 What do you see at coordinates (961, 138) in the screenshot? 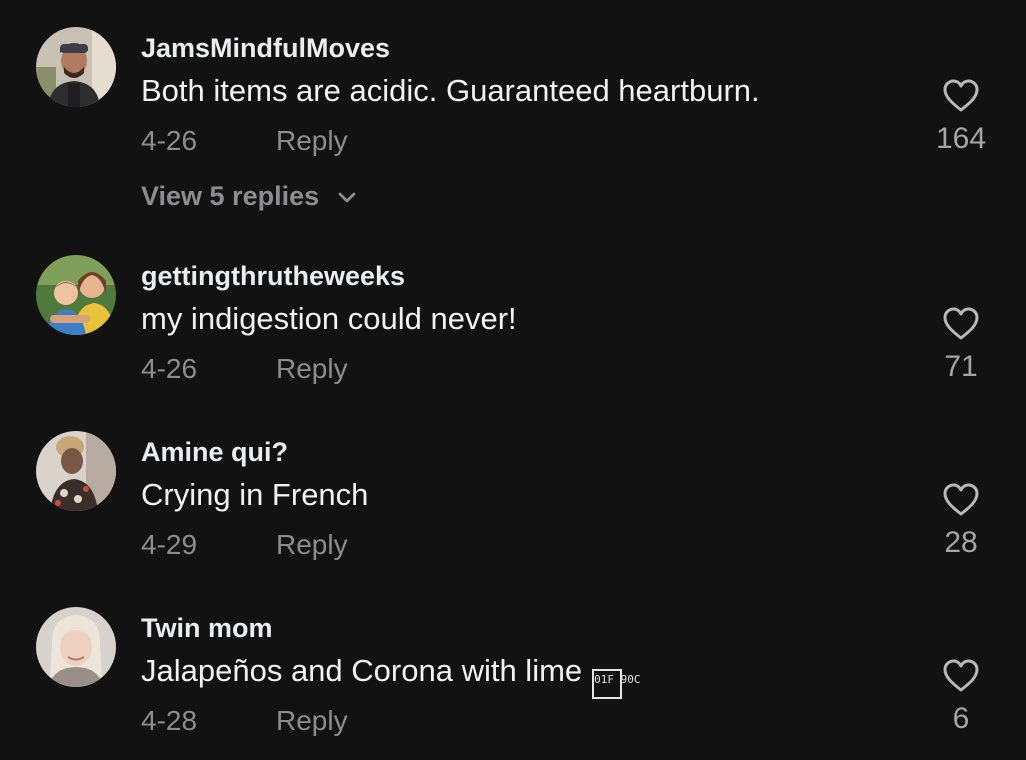
I see `like-count: 164` at bounding box center [961, 138].